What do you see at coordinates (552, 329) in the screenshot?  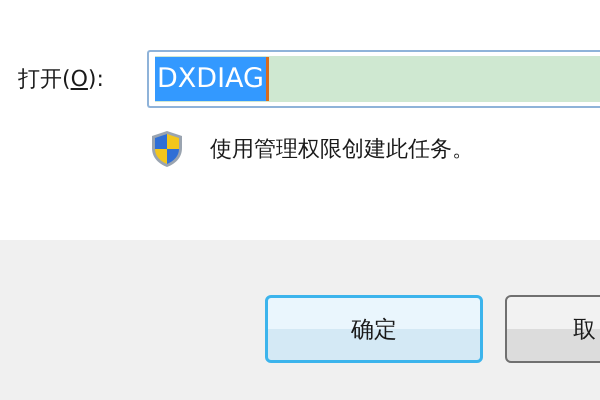 I see `dialog-button: 取` at bounding box center [552, 329].